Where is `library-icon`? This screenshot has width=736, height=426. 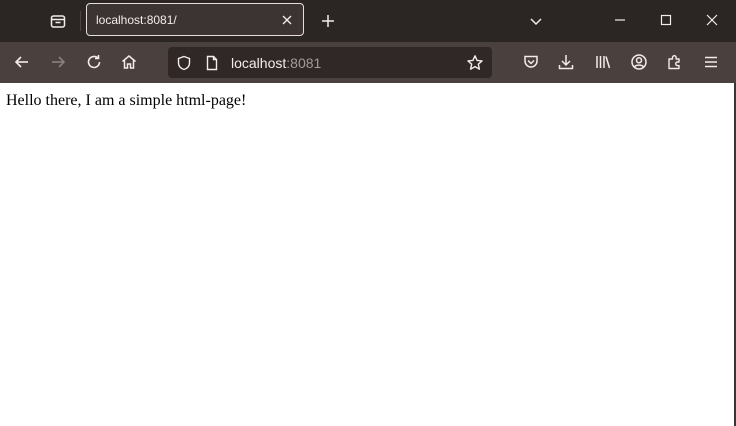 library-icon is located at coordinates (603, 62).